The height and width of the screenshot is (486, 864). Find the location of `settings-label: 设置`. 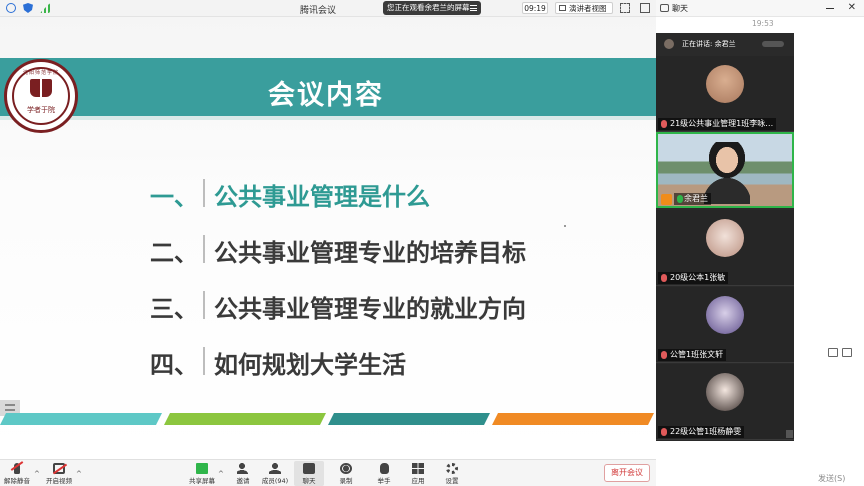

settings-label: 设置 is located at coordinates (452, 481).